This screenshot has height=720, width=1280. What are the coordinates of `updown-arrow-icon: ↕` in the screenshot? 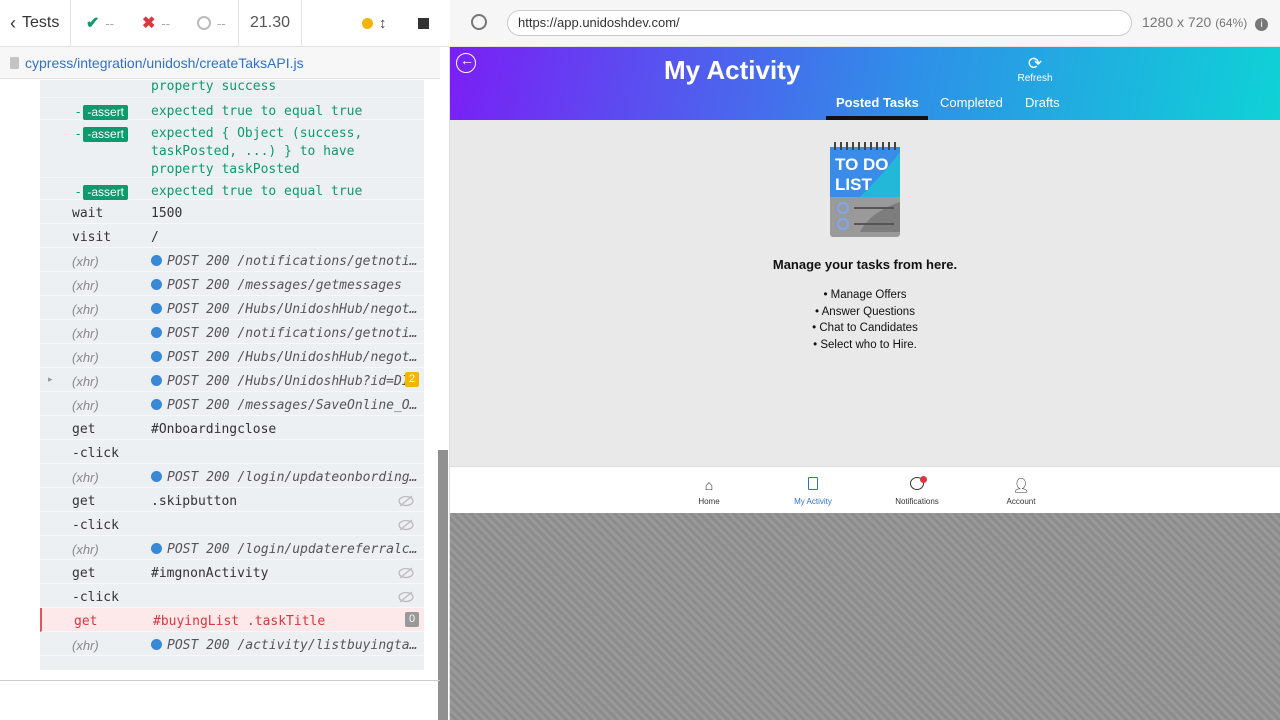 It's located at (383, 23).